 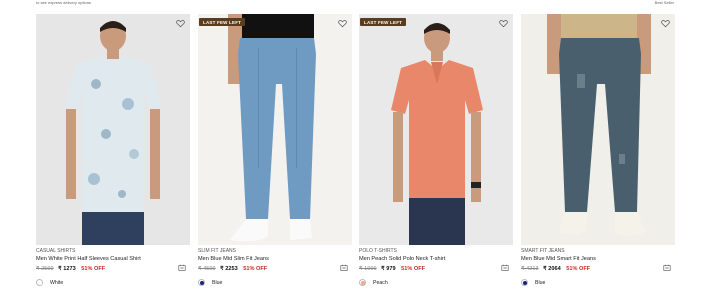 I want to click on mrp-price: ₹ 1999, so click(x=368, y=269).